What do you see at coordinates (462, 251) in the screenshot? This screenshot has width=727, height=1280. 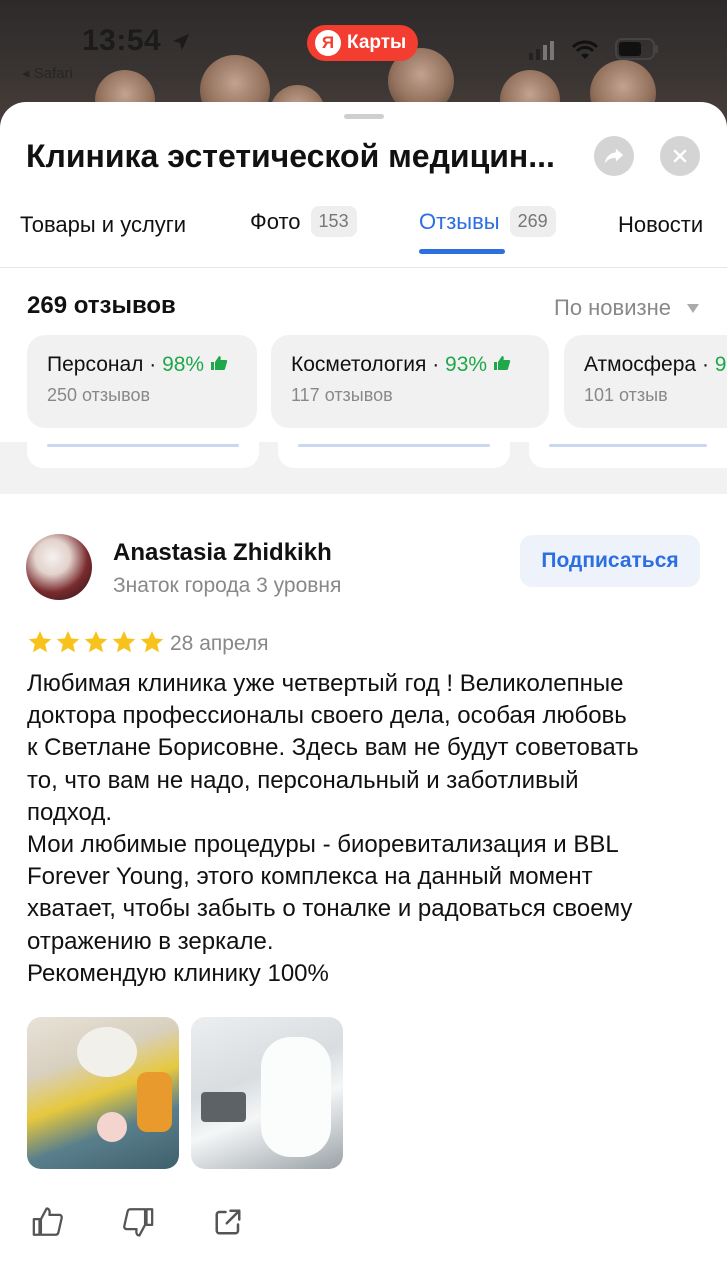 I see `active-tab-indicator` at bounding box center [462, 251].